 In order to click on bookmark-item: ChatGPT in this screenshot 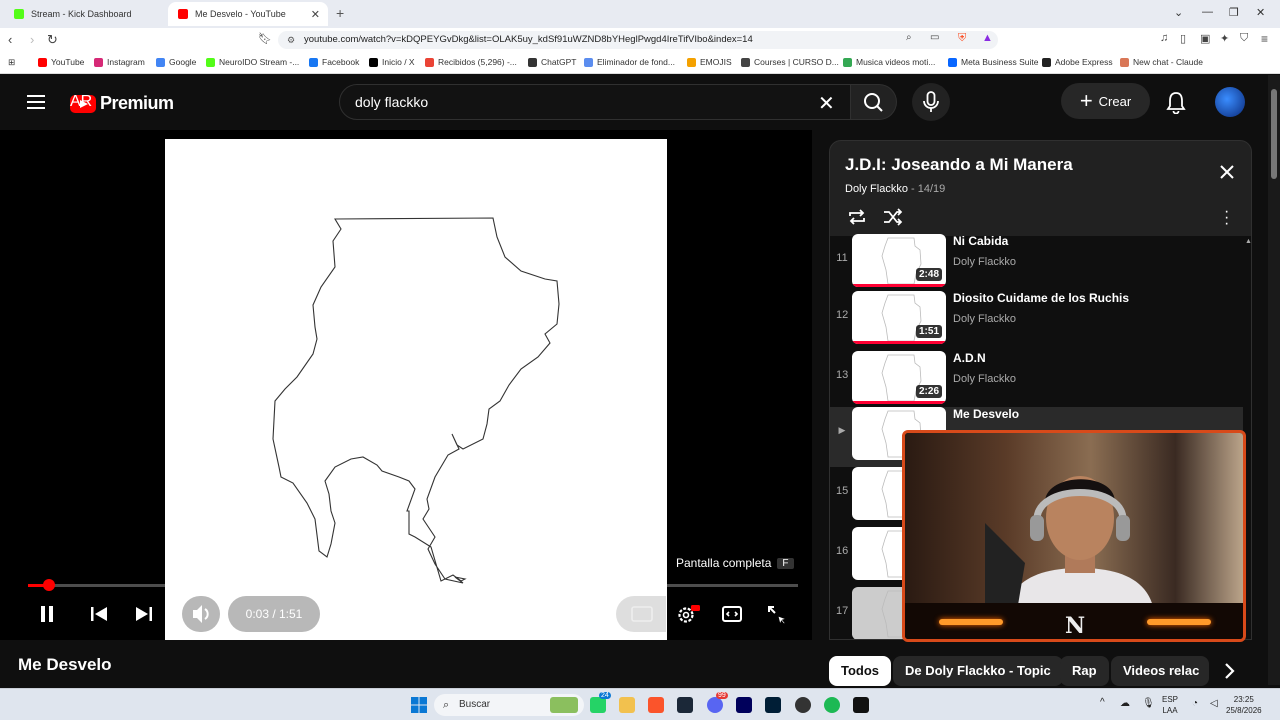, I will do `click(552, 62)`.